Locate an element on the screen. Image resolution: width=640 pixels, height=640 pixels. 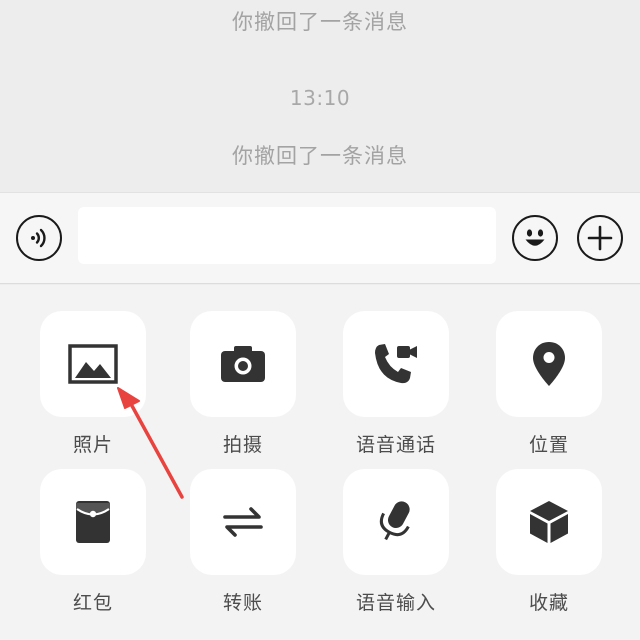
phone-video-icon is located at coordinates (396, 364).